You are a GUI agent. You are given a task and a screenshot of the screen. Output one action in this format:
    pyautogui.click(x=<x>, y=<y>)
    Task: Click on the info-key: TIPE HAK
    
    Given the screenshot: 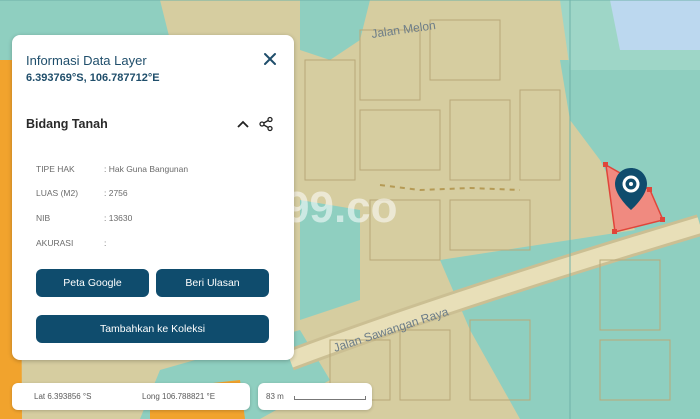 What is the action you would take?
    pyautogui.click(x=55, y=169)
    